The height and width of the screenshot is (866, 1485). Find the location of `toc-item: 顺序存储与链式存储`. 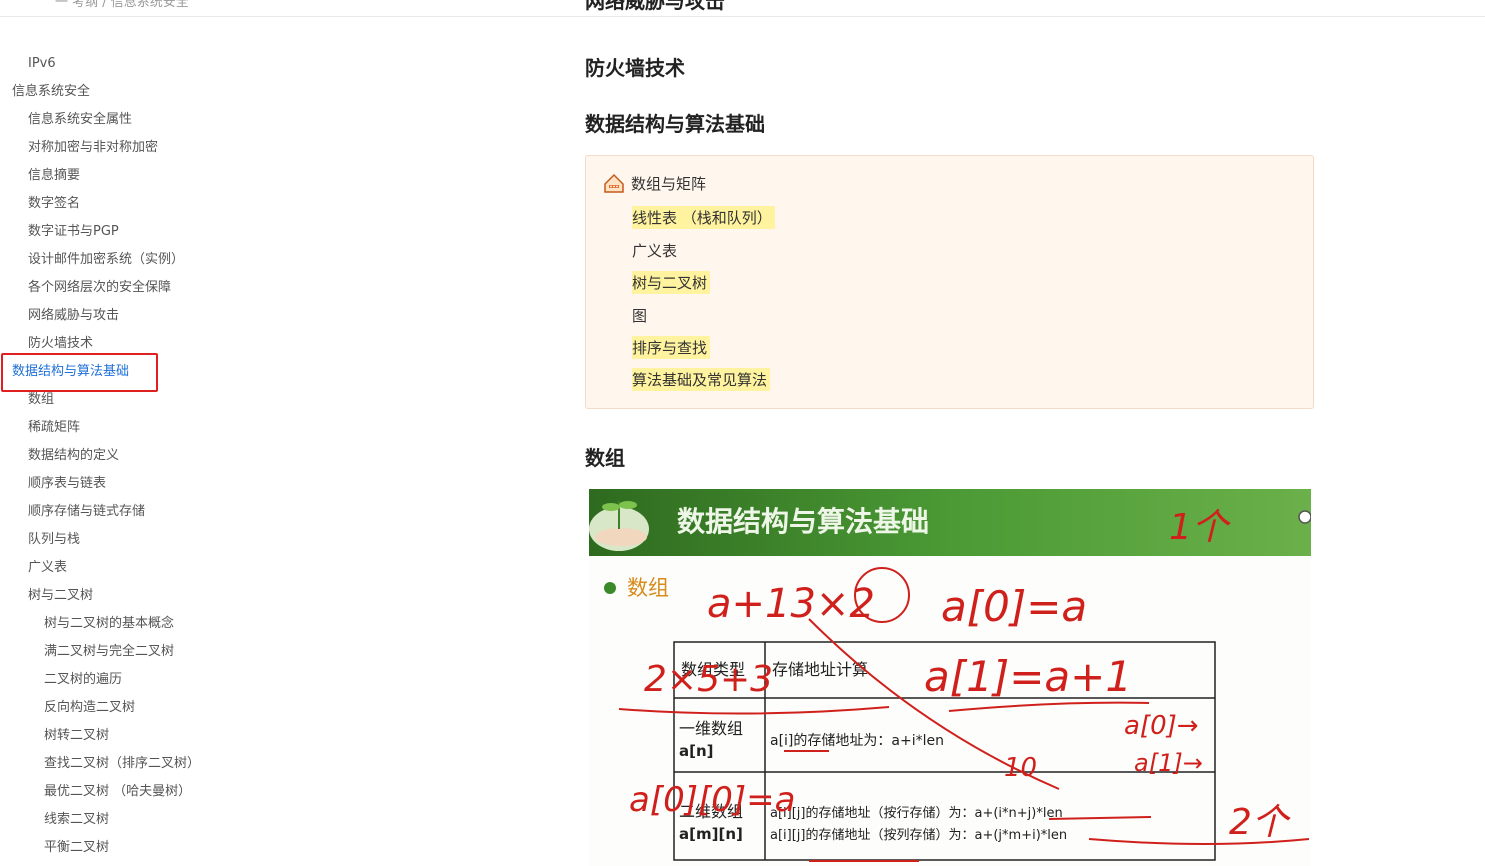

toc-item: 顺序存储与链式存储 is located at coordinates (86, 512).